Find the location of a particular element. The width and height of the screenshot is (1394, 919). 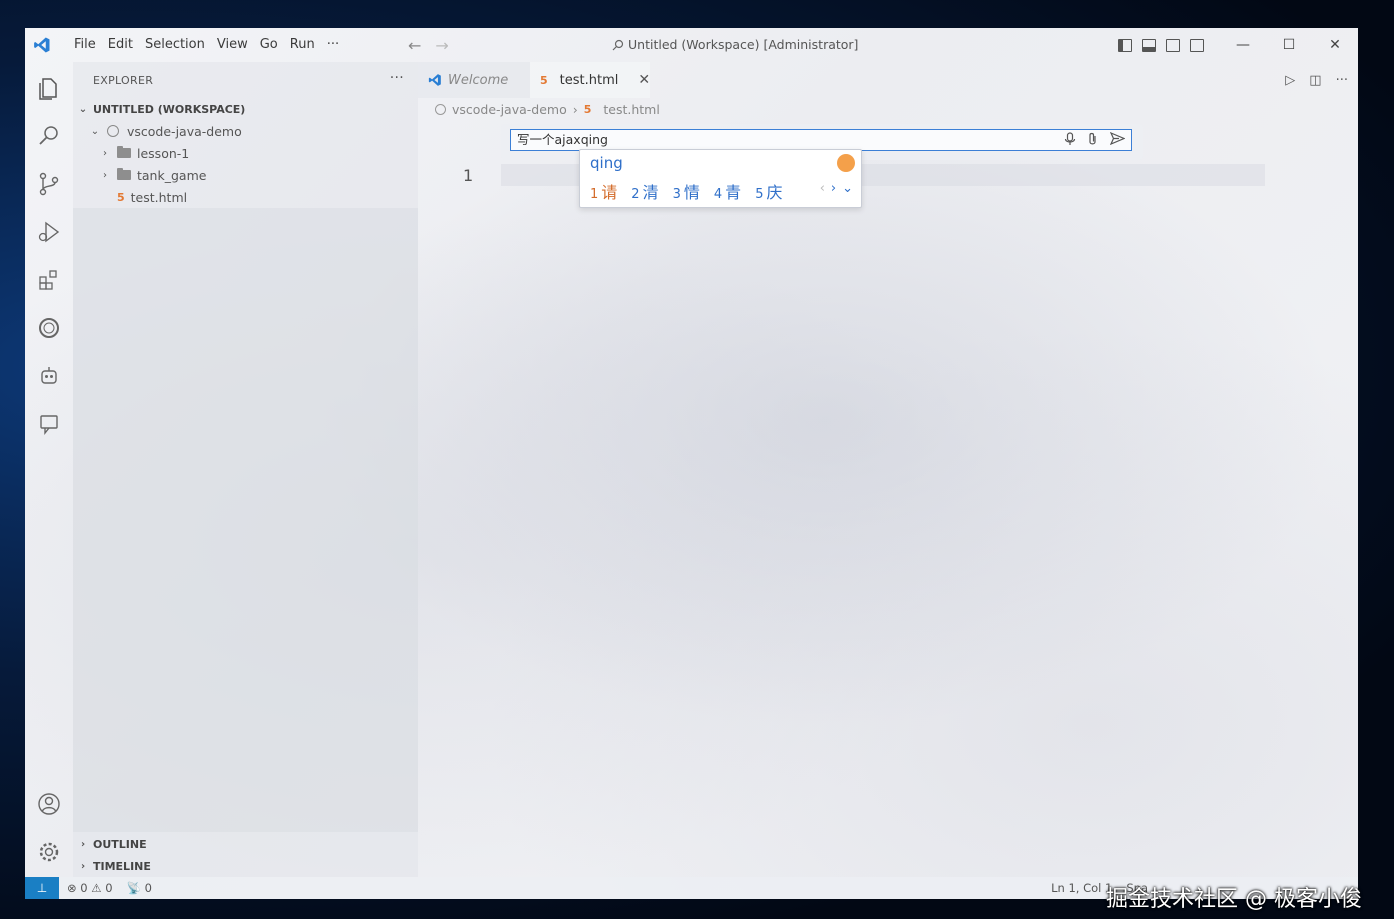

ime-candidate: 2清 is located at coordinates (644, 191).